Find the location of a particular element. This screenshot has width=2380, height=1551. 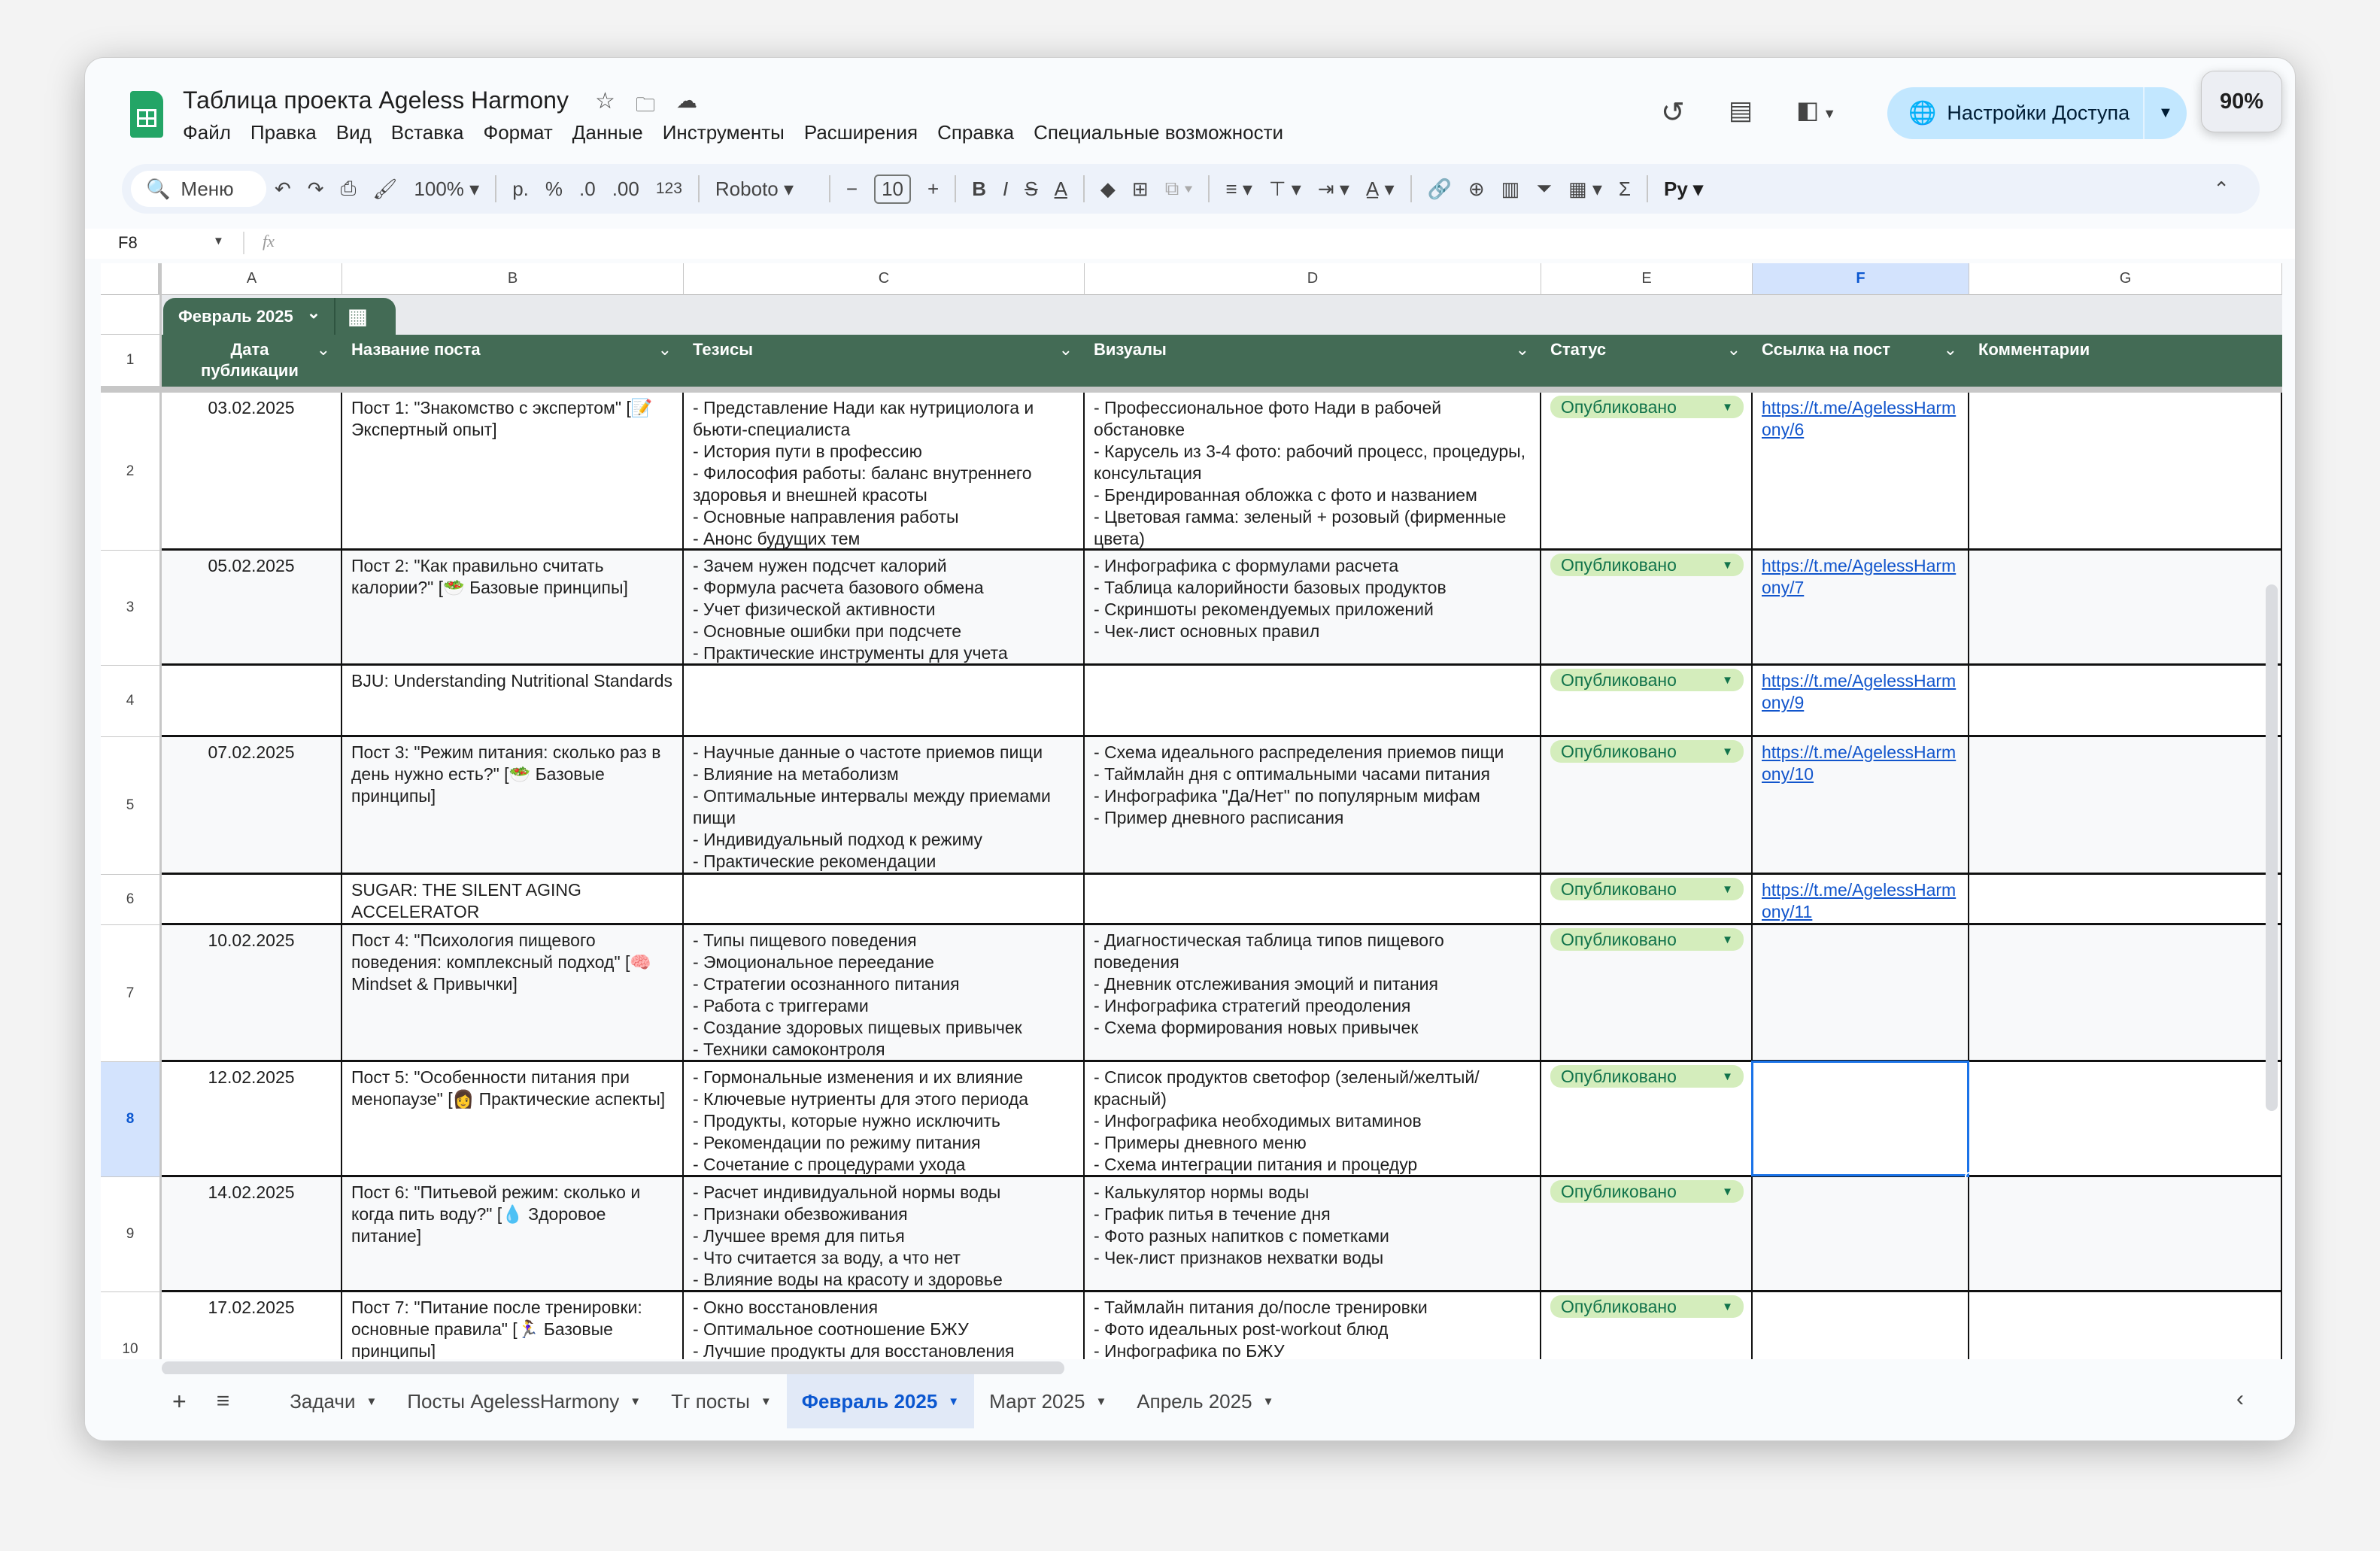

cloud-status-icon: ☁ is located at coordinates (686, 101).